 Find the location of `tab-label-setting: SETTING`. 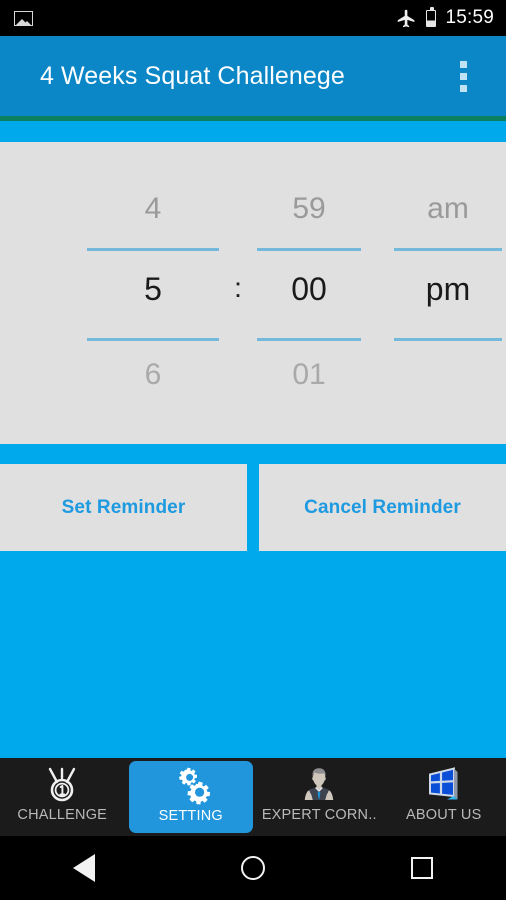

tab-label-setting: SETTING is located at coordinates (190, 816).